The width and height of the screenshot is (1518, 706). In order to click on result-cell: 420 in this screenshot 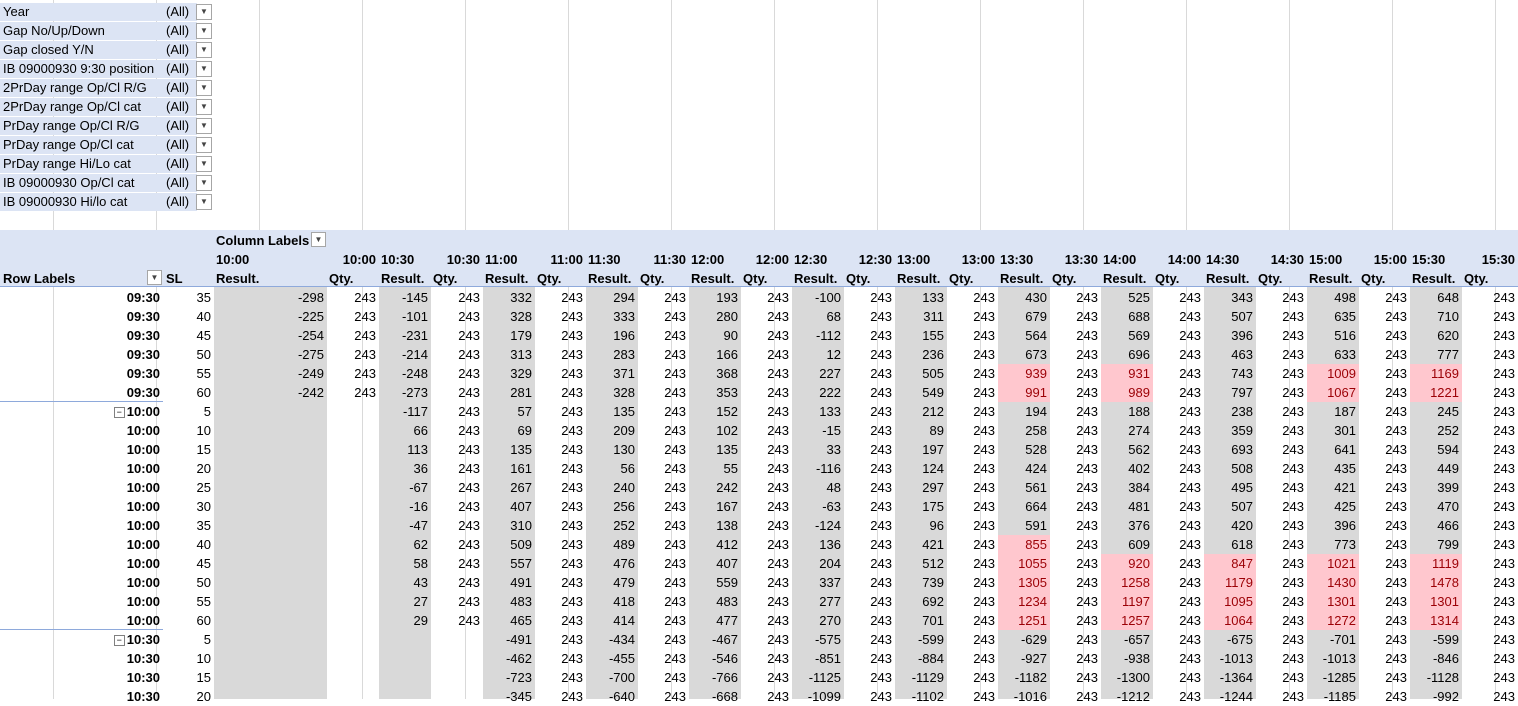, I will do `click(1230, 525)`.